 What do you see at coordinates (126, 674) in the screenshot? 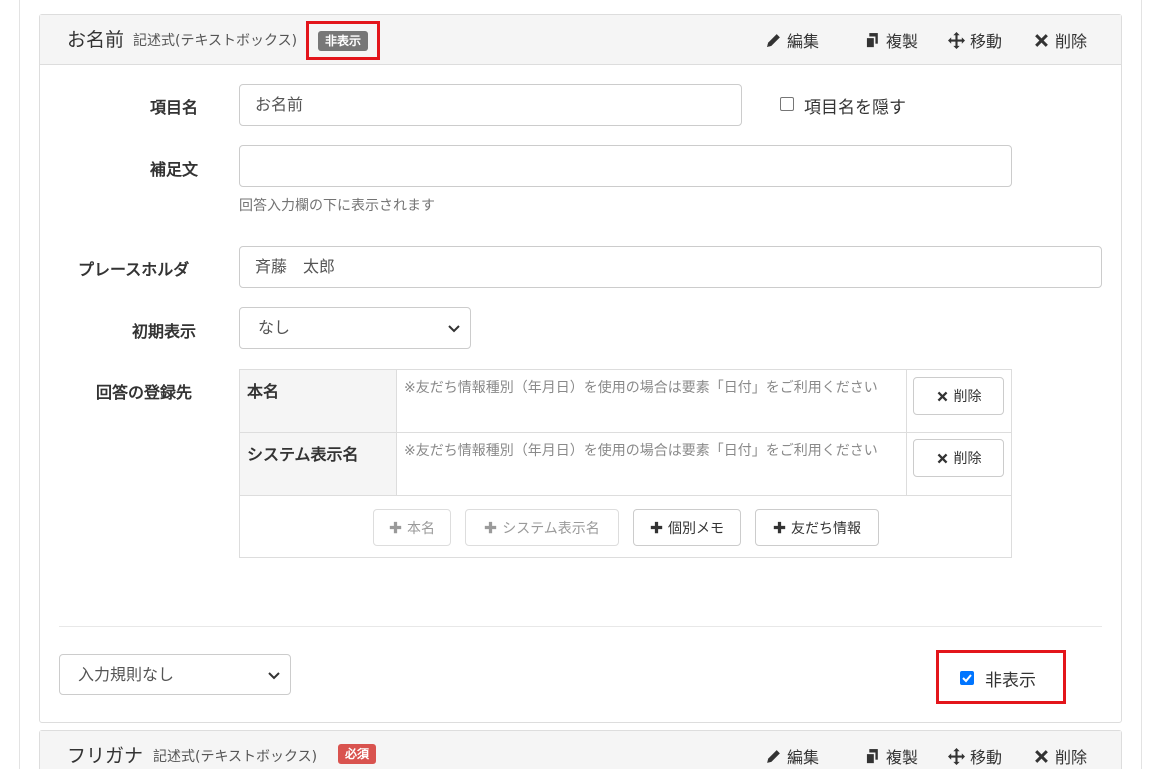
I see `validation-rule-value: 入力規則なし` at bounding box center [126, 674].